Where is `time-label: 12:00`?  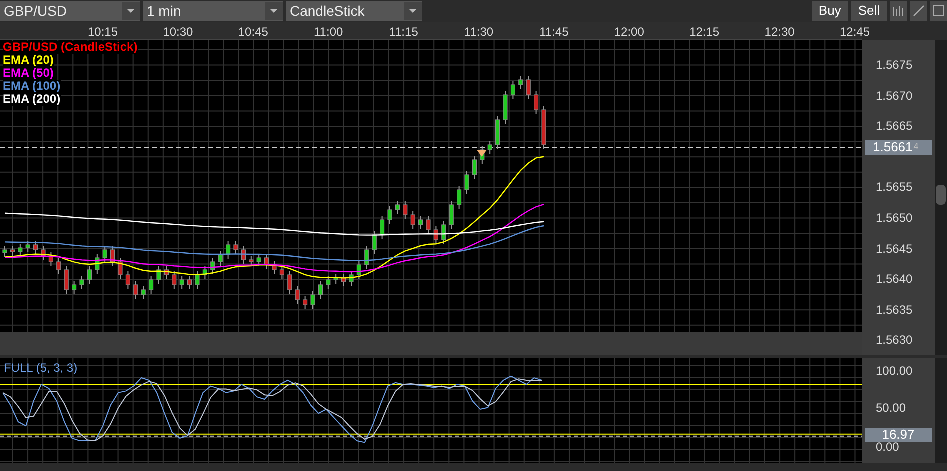
time-label: 12:00 is located at coordinates (629, 32).